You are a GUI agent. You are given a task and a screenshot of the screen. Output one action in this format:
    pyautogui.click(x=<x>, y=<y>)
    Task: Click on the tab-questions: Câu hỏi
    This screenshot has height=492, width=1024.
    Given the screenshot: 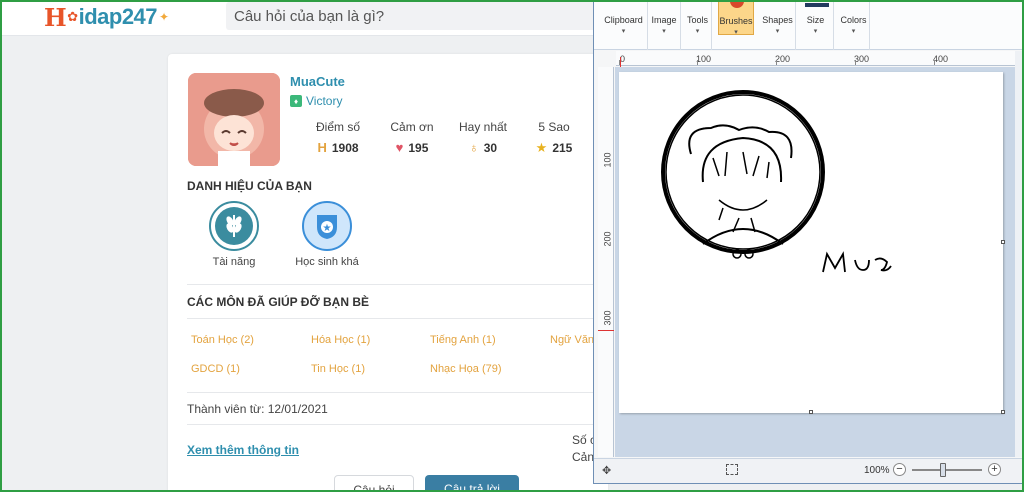 What is the action you would take?
    pyautogui.click(x=374, y=483)
    